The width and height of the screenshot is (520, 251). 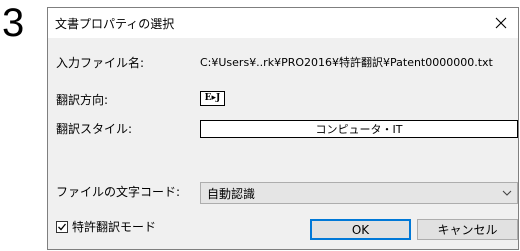 I want to click on patent-mode-row: 特許翻訳モード, so click(x=106, y=227).